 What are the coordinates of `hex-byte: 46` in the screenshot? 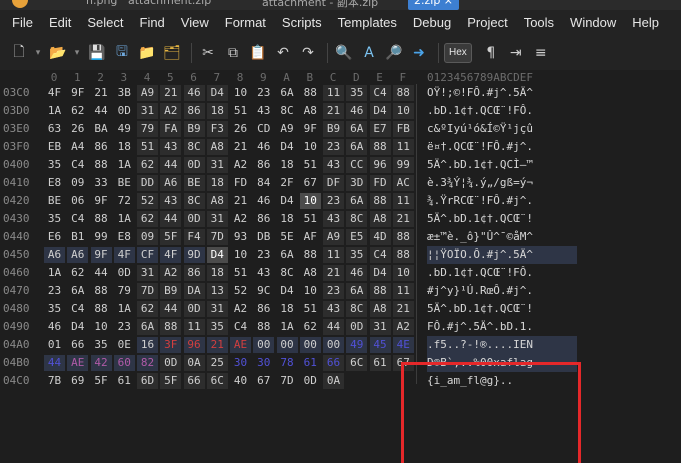 It's located at (54, 327).